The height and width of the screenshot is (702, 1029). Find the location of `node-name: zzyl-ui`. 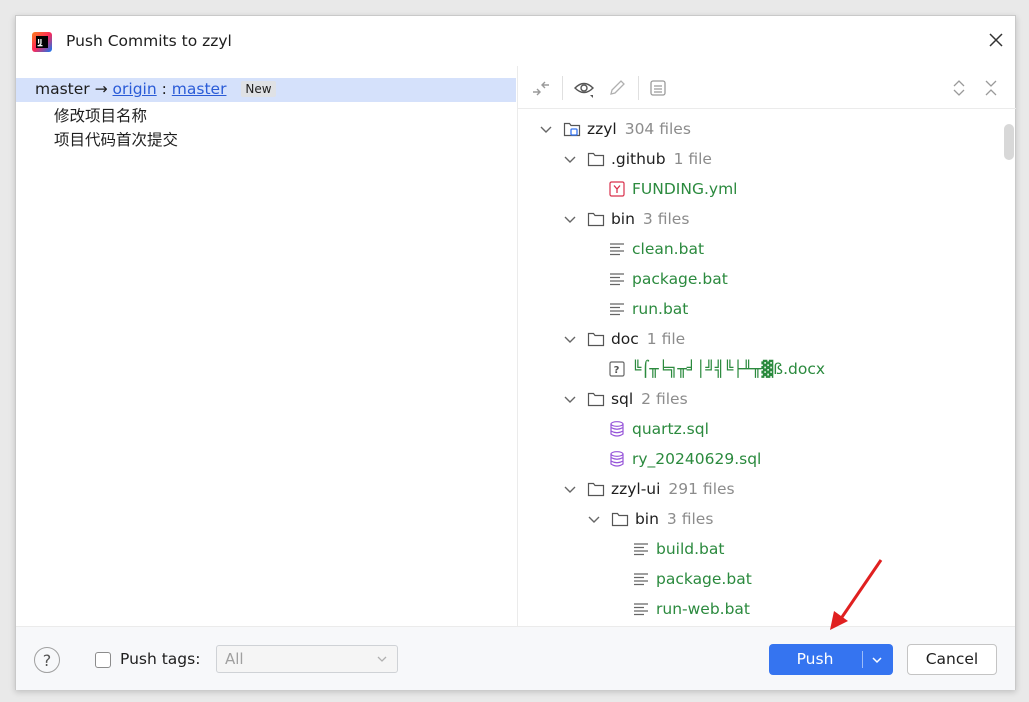

node-name: zzyl-ui is located at coordinates (635, 489).